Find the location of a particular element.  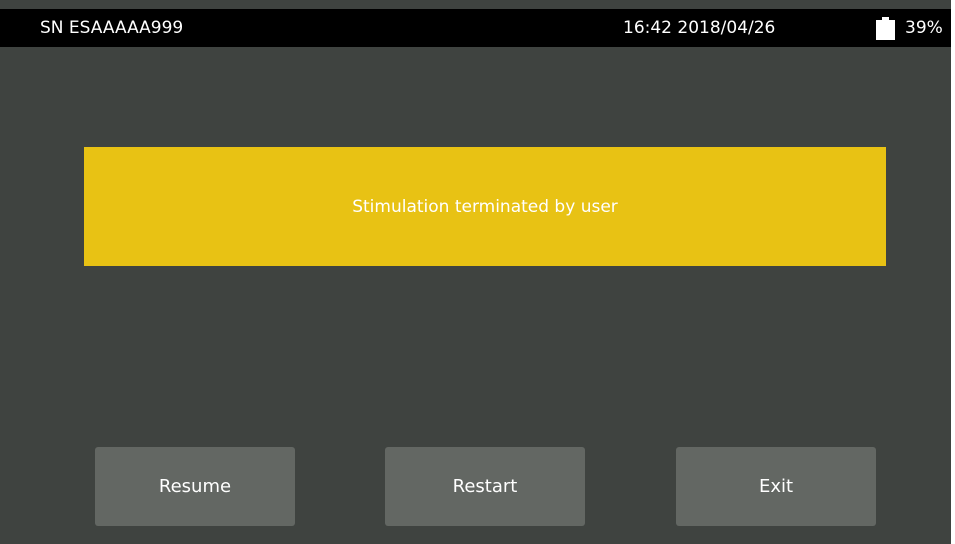

battery-body is located at coordinates (885, 30).